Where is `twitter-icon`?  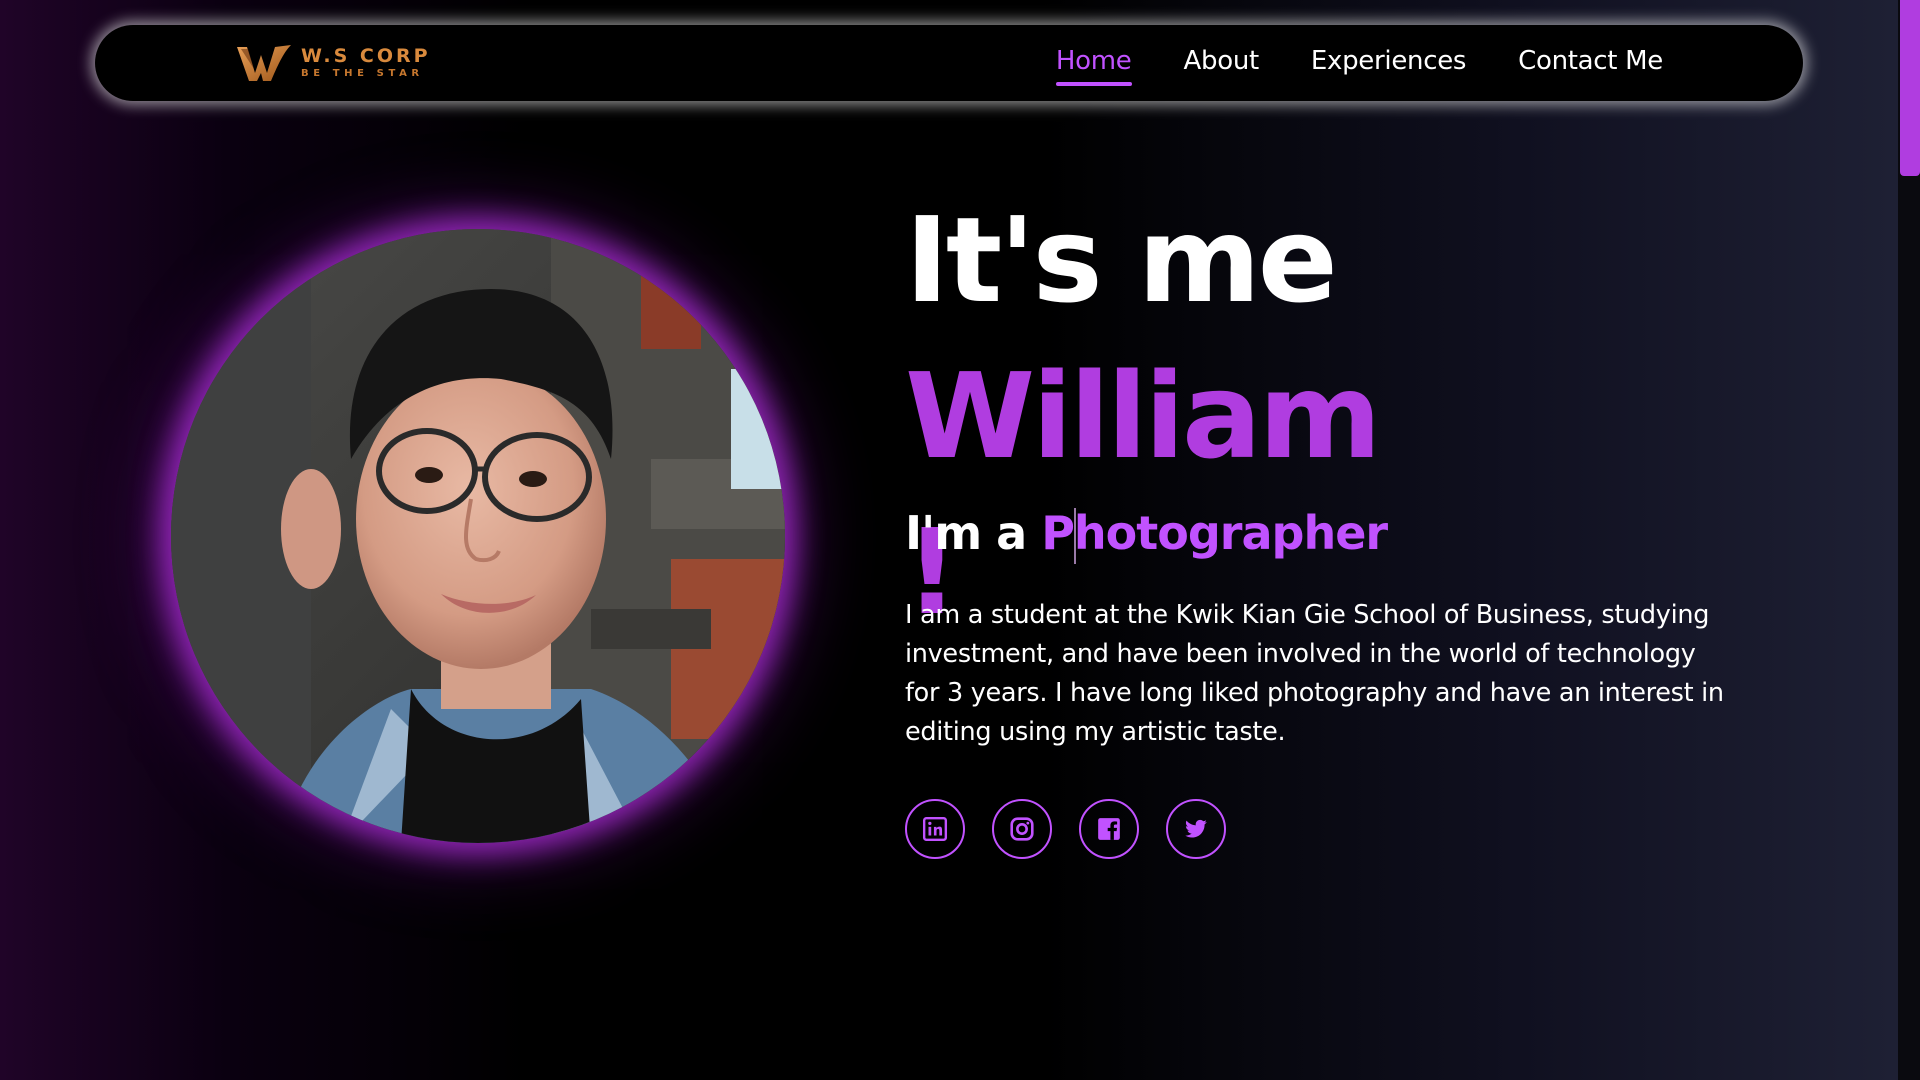 twitter-icon is located at coordinates (1196, 828).